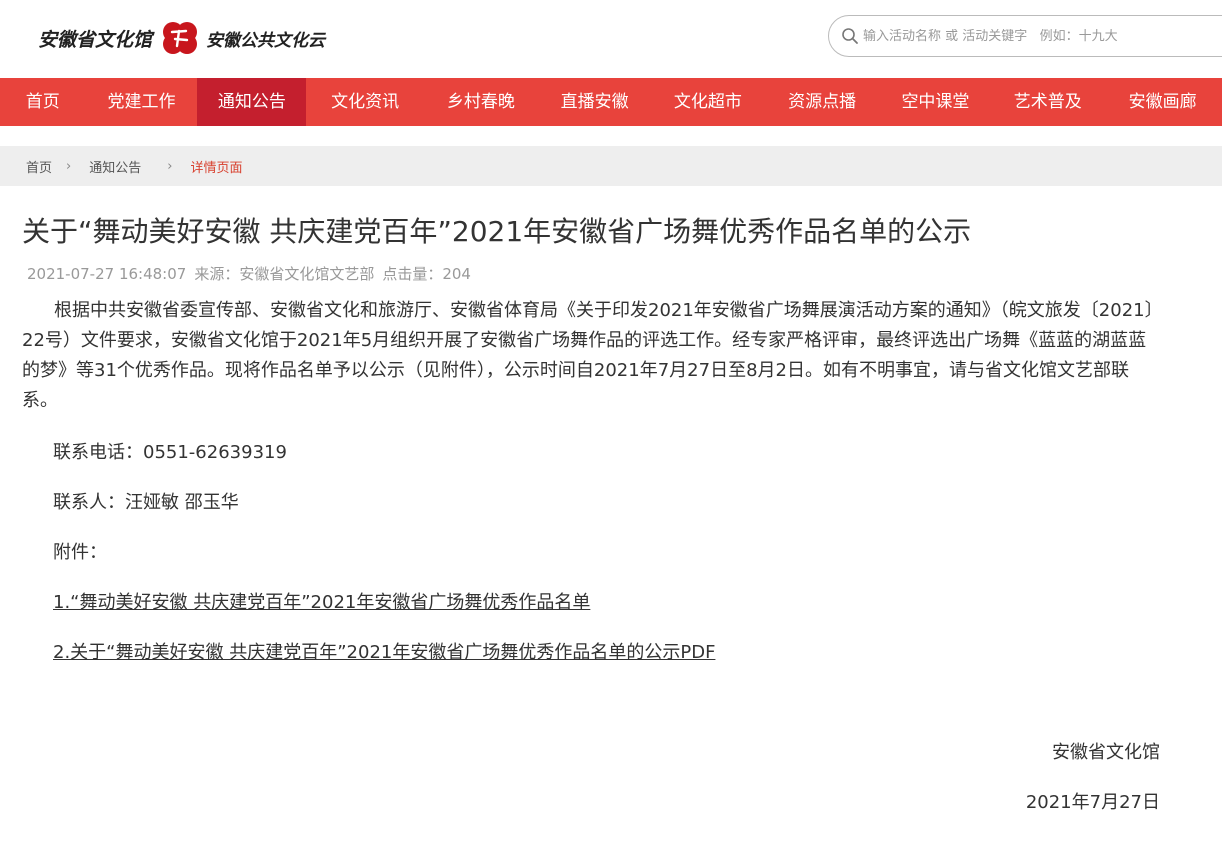 Image resolution: width=1222 pixels, height=866 pixels. I want to click on search-icon, so click(850, 36).